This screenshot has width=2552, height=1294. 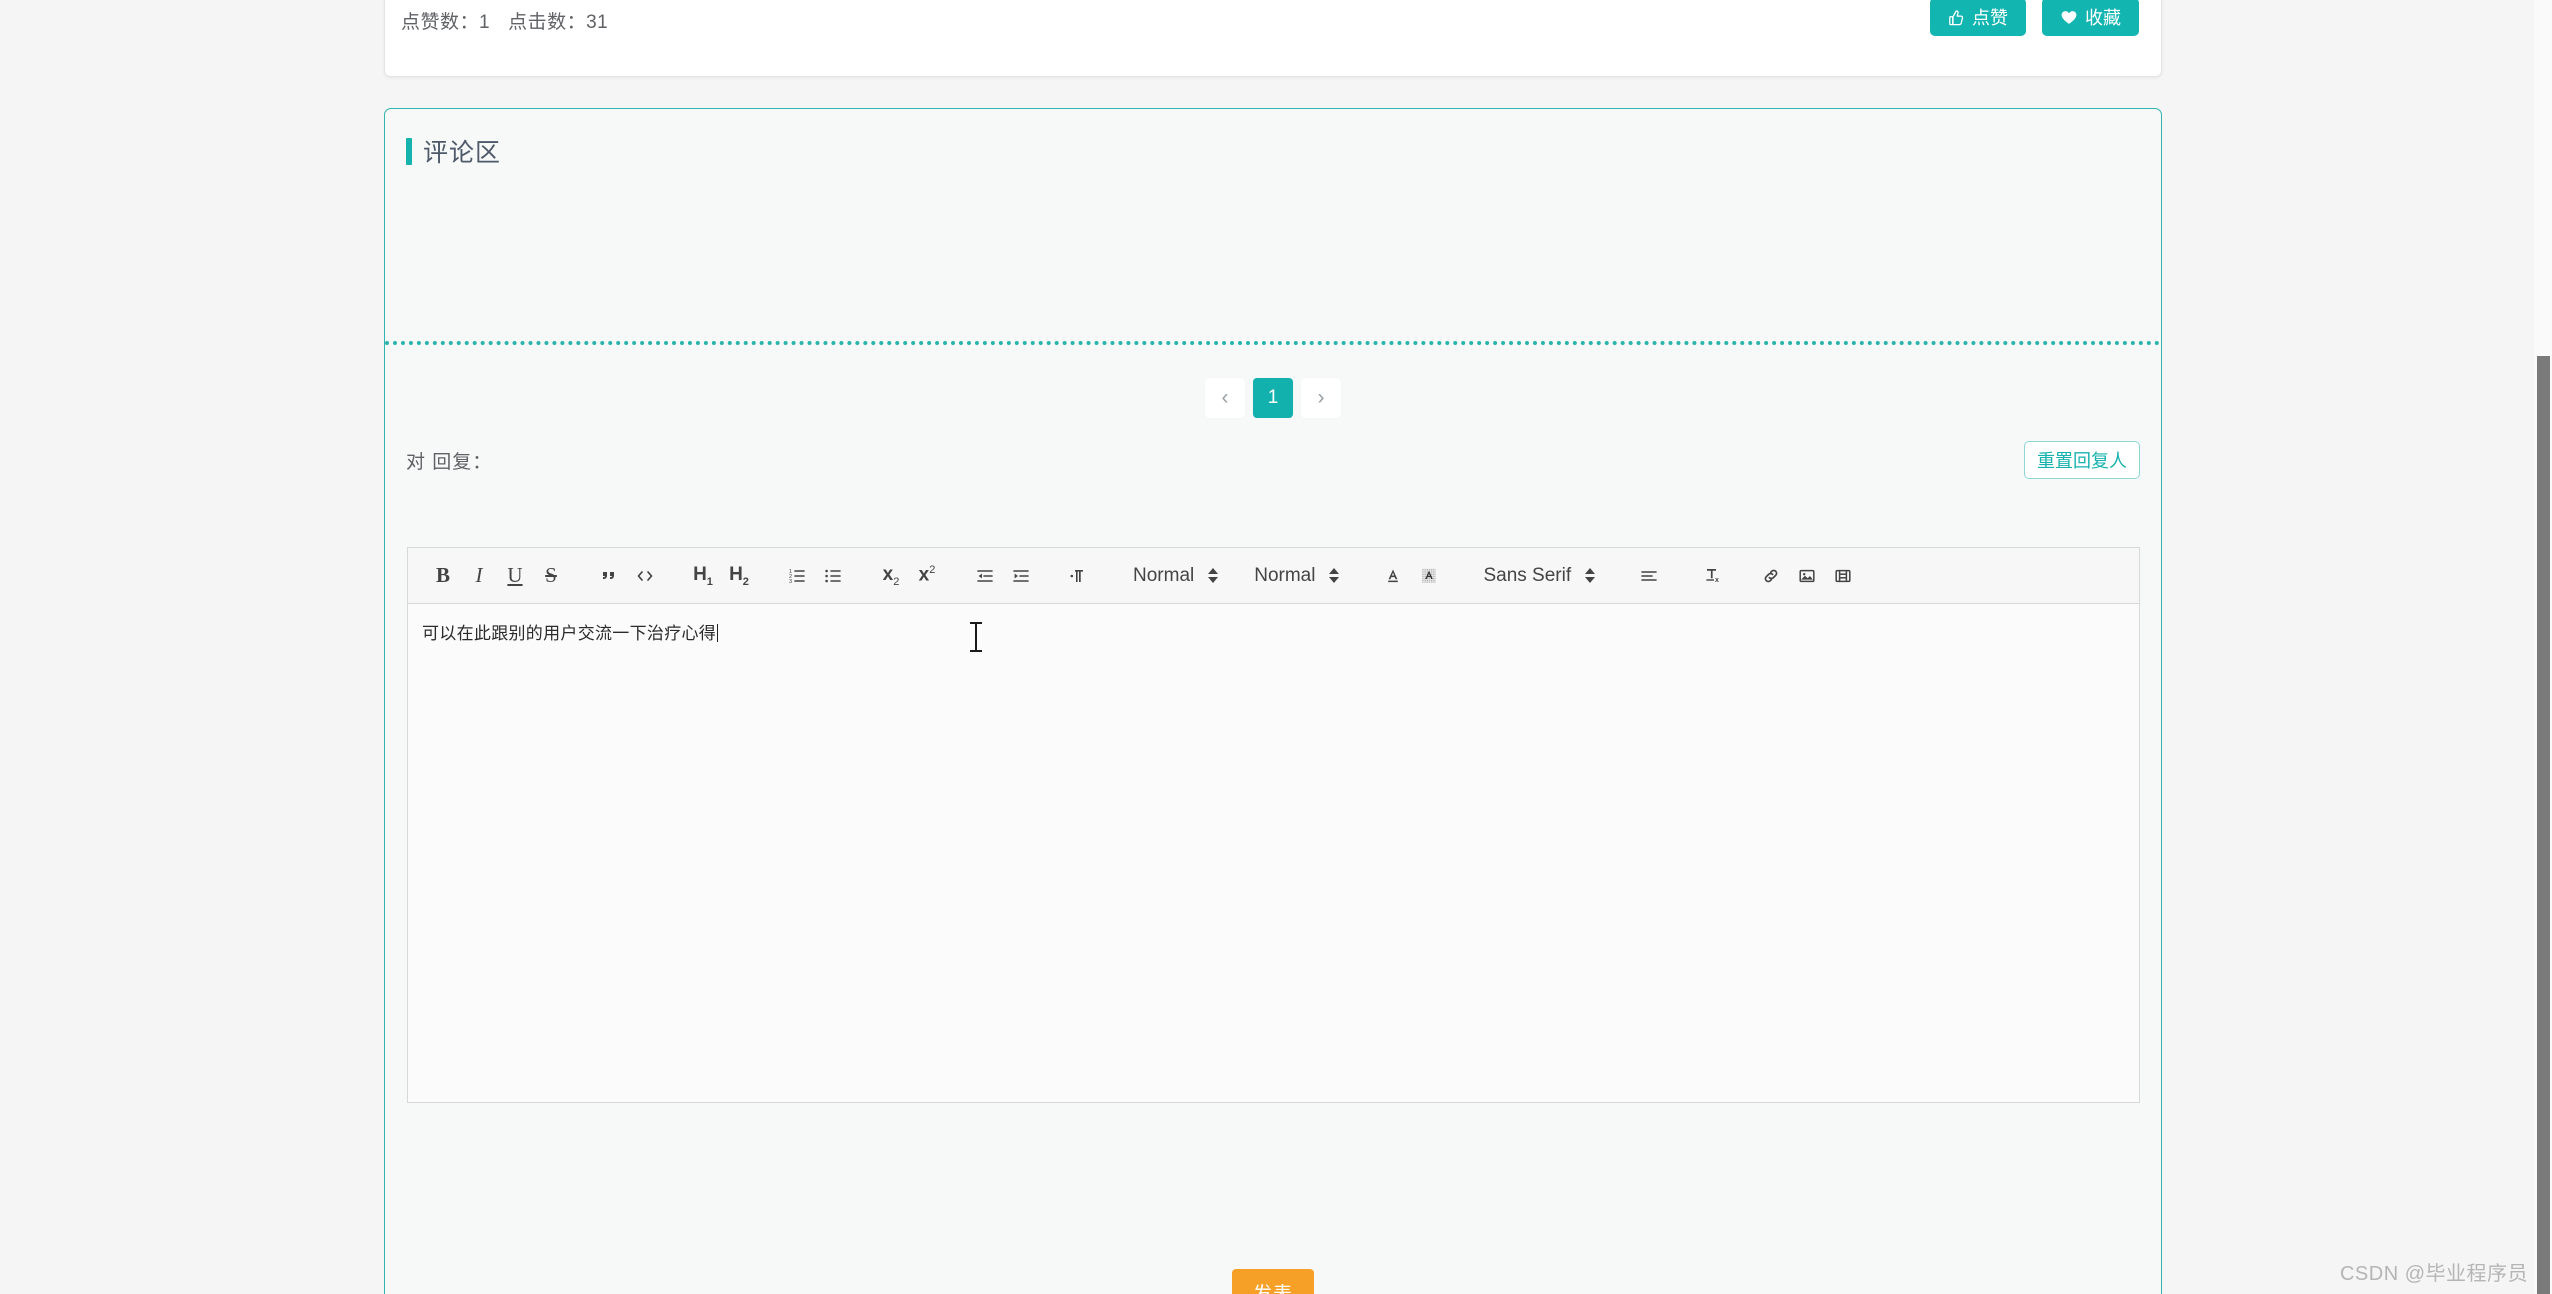 What do you see at coordinates (1273, 633) in the screenshot?
I see `editor-paragraph: 可以在此跟别的用户交流一下治疗心得` at bounding box center [1273, 633].